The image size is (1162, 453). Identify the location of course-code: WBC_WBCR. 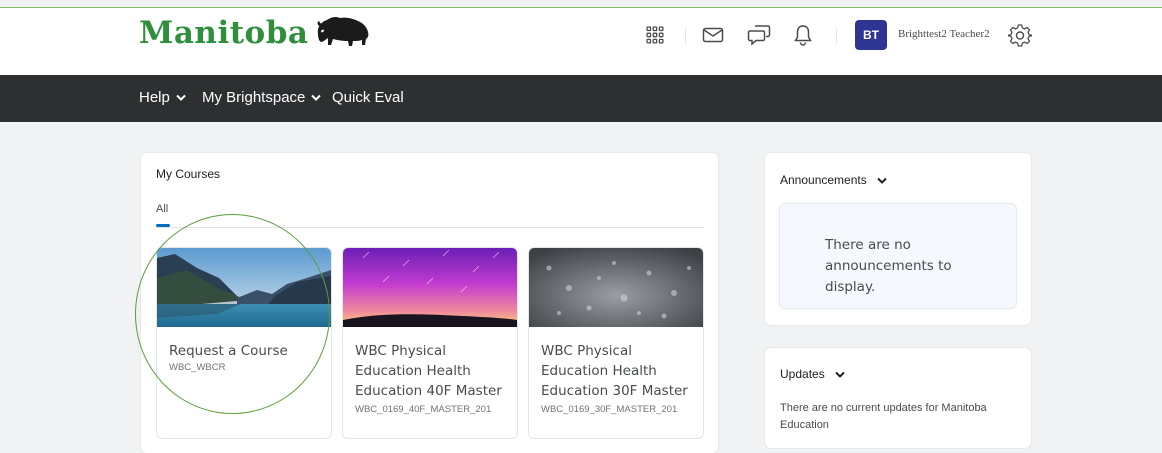
(197, 367).